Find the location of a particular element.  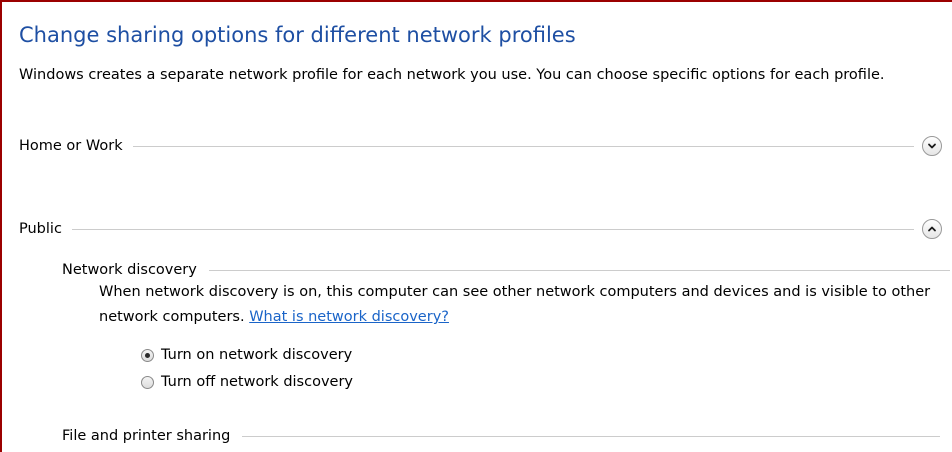

profile-label-home-work: Home or Work is located at coordinates (71, 146).